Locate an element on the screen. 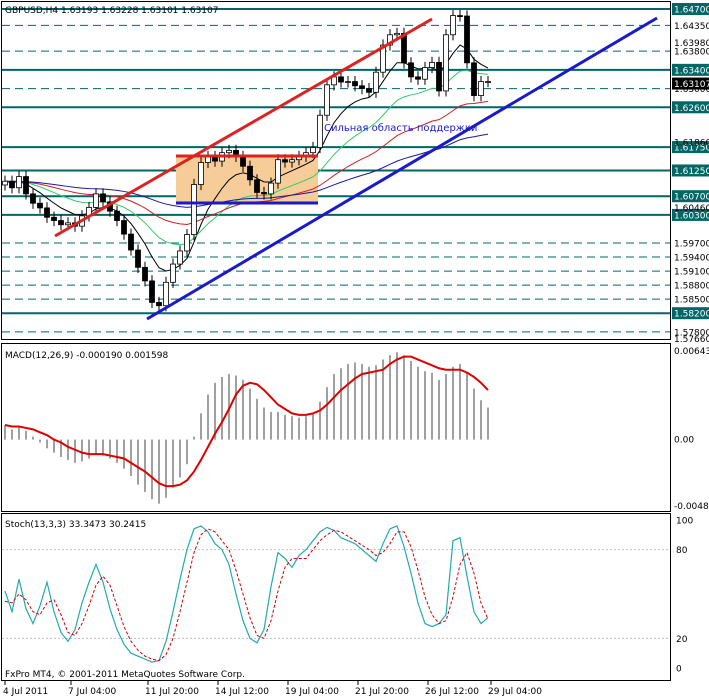 Image resolution: width=709 pixels, height=698 pixels. price-tick-label: 1.58800 is located at coordinates (691, 287).